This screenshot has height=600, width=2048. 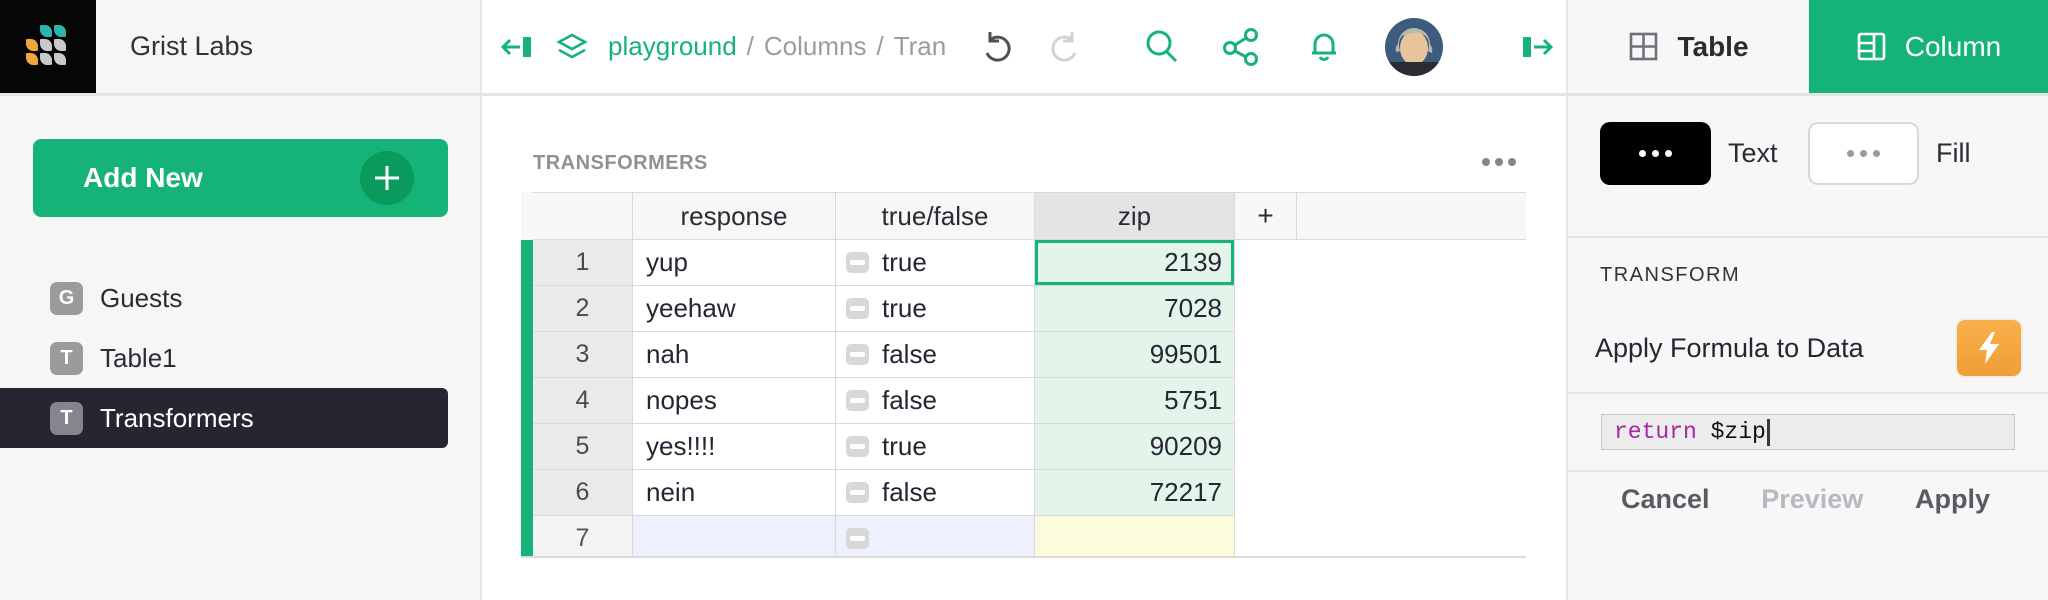 I want to click on column-header-truefalse: true/false, so click(x=935, y=216).